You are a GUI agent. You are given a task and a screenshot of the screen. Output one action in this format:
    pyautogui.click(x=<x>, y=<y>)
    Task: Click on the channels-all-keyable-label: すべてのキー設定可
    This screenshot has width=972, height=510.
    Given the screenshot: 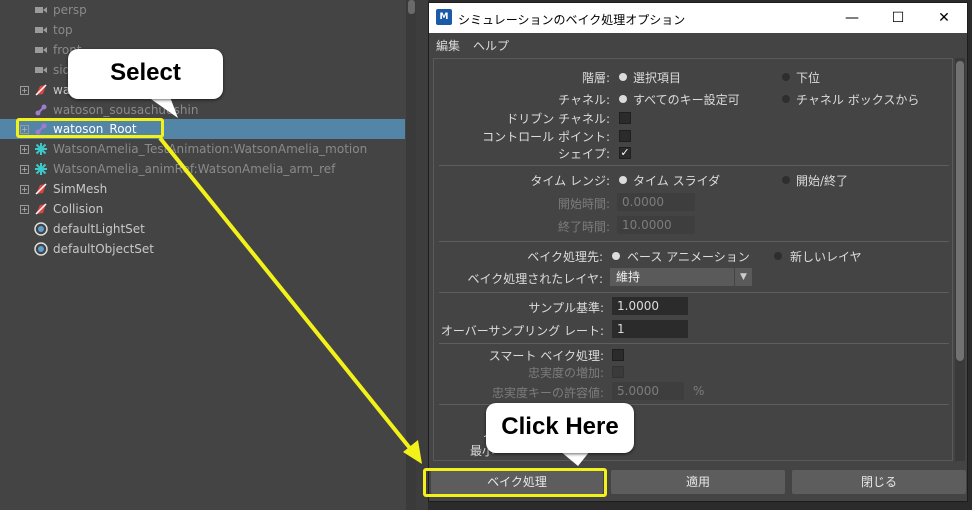 What is the action you would take?
    pyautogui.click(x=686, y=100)
    